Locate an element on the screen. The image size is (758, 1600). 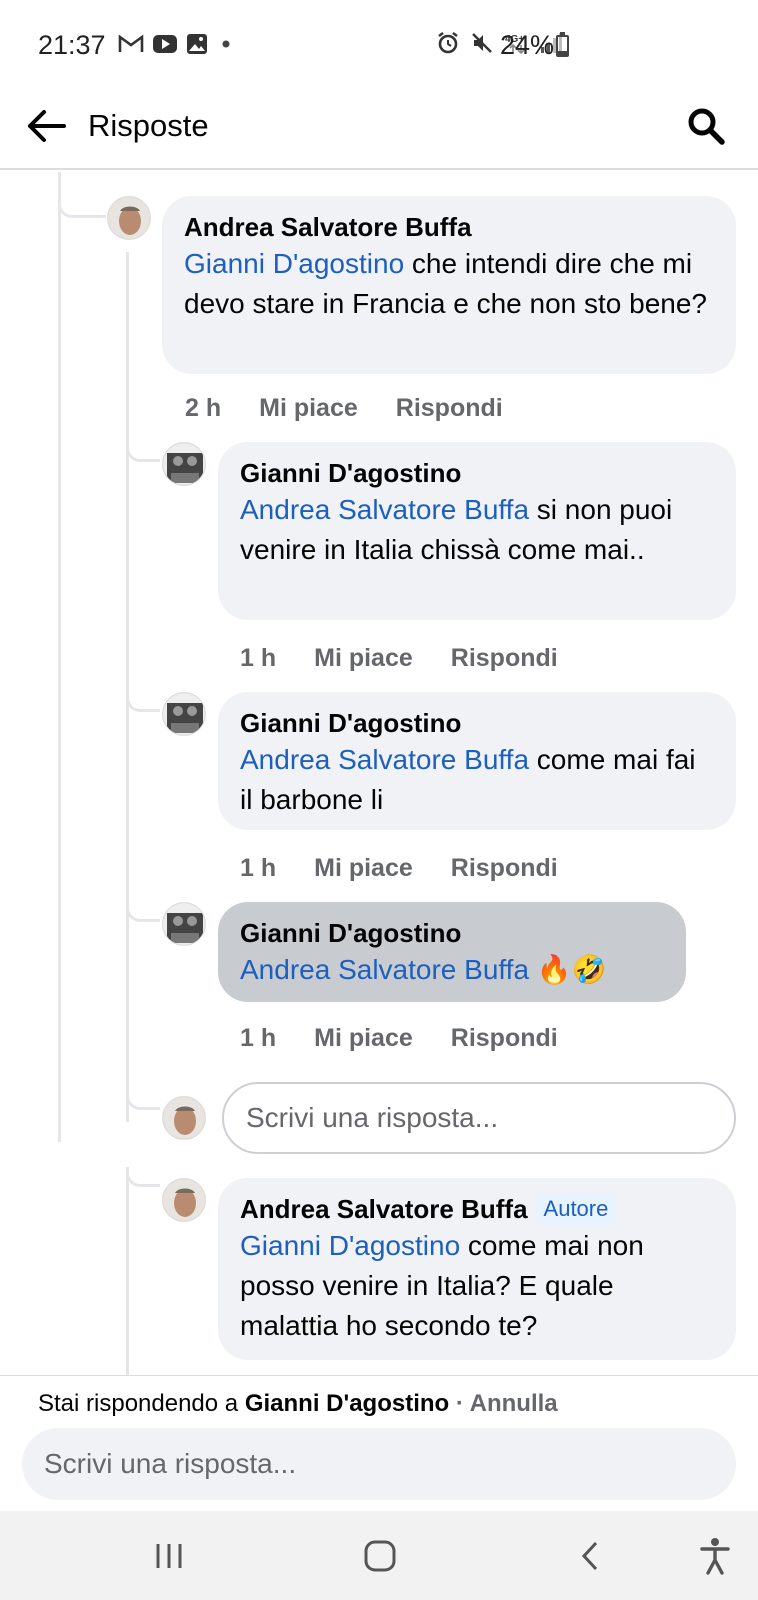
comment-author-row: Andrea Salvatore Buffa Autore is located at coordinates (477, 1209).